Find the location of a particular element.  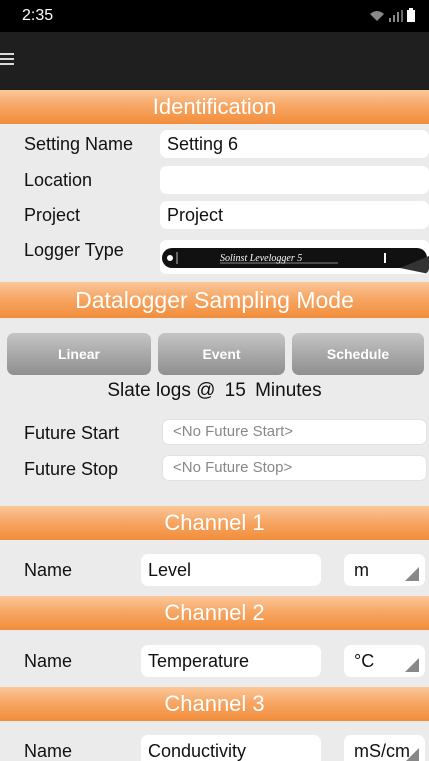

location-field is located at coordinates (294, 180).